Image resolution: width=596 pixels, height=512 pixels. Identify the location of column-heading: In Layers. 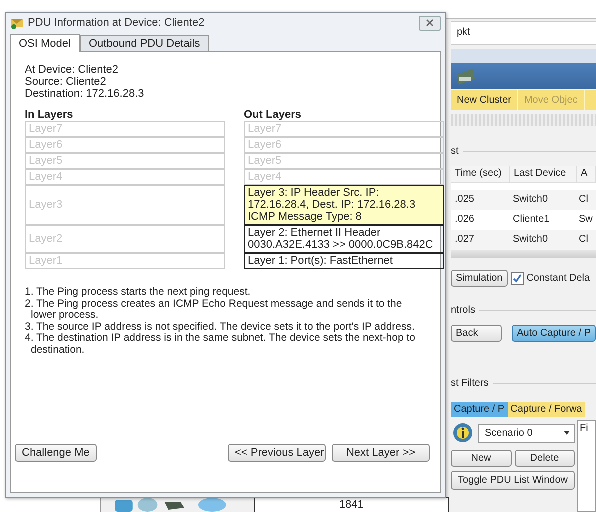
(49, 115).